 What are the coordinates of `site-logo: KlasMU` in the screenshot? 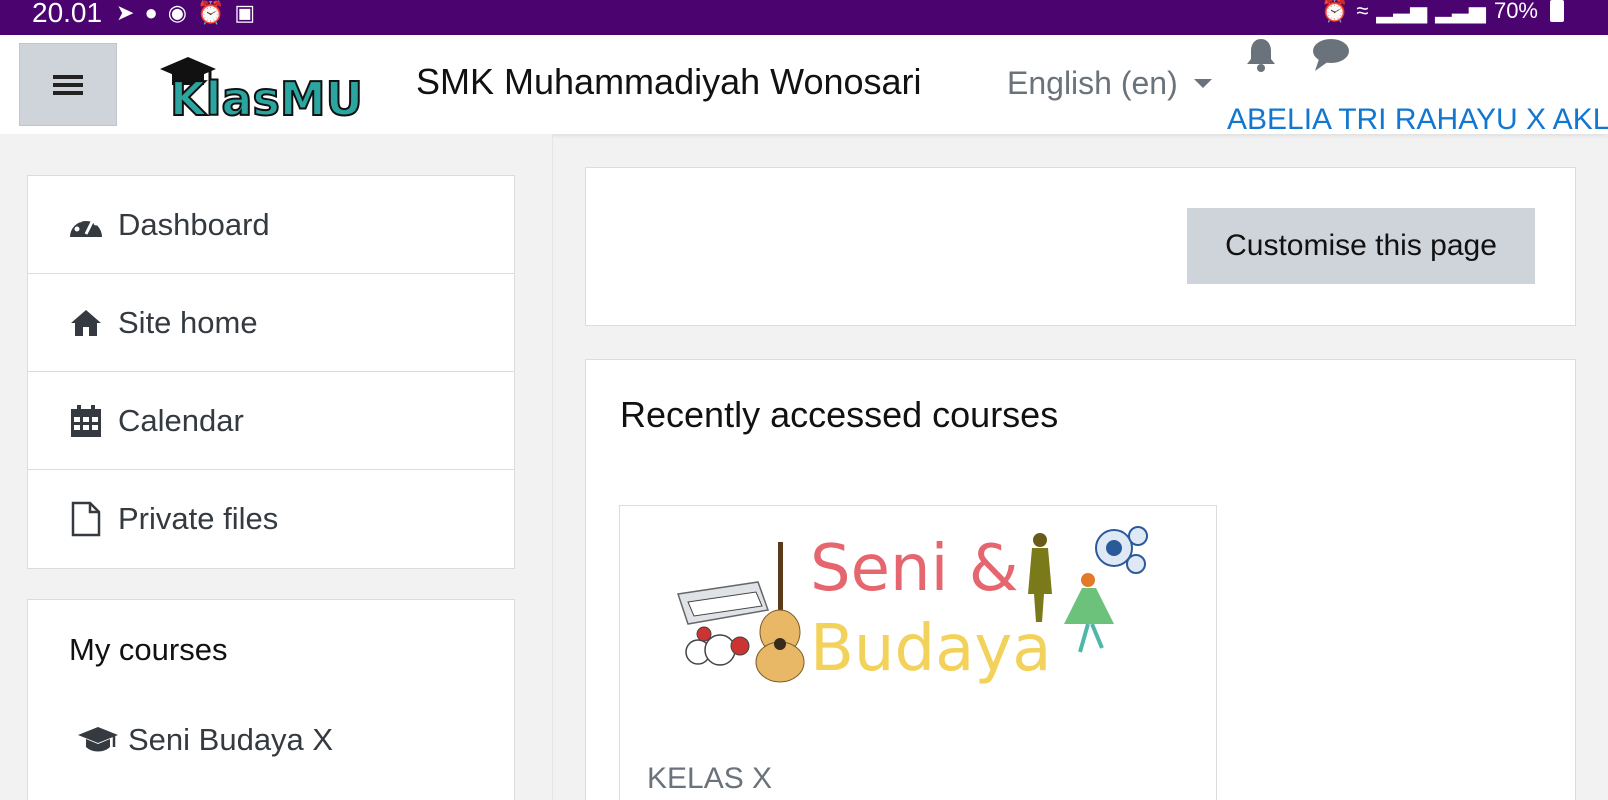 It's located at (282, 85).